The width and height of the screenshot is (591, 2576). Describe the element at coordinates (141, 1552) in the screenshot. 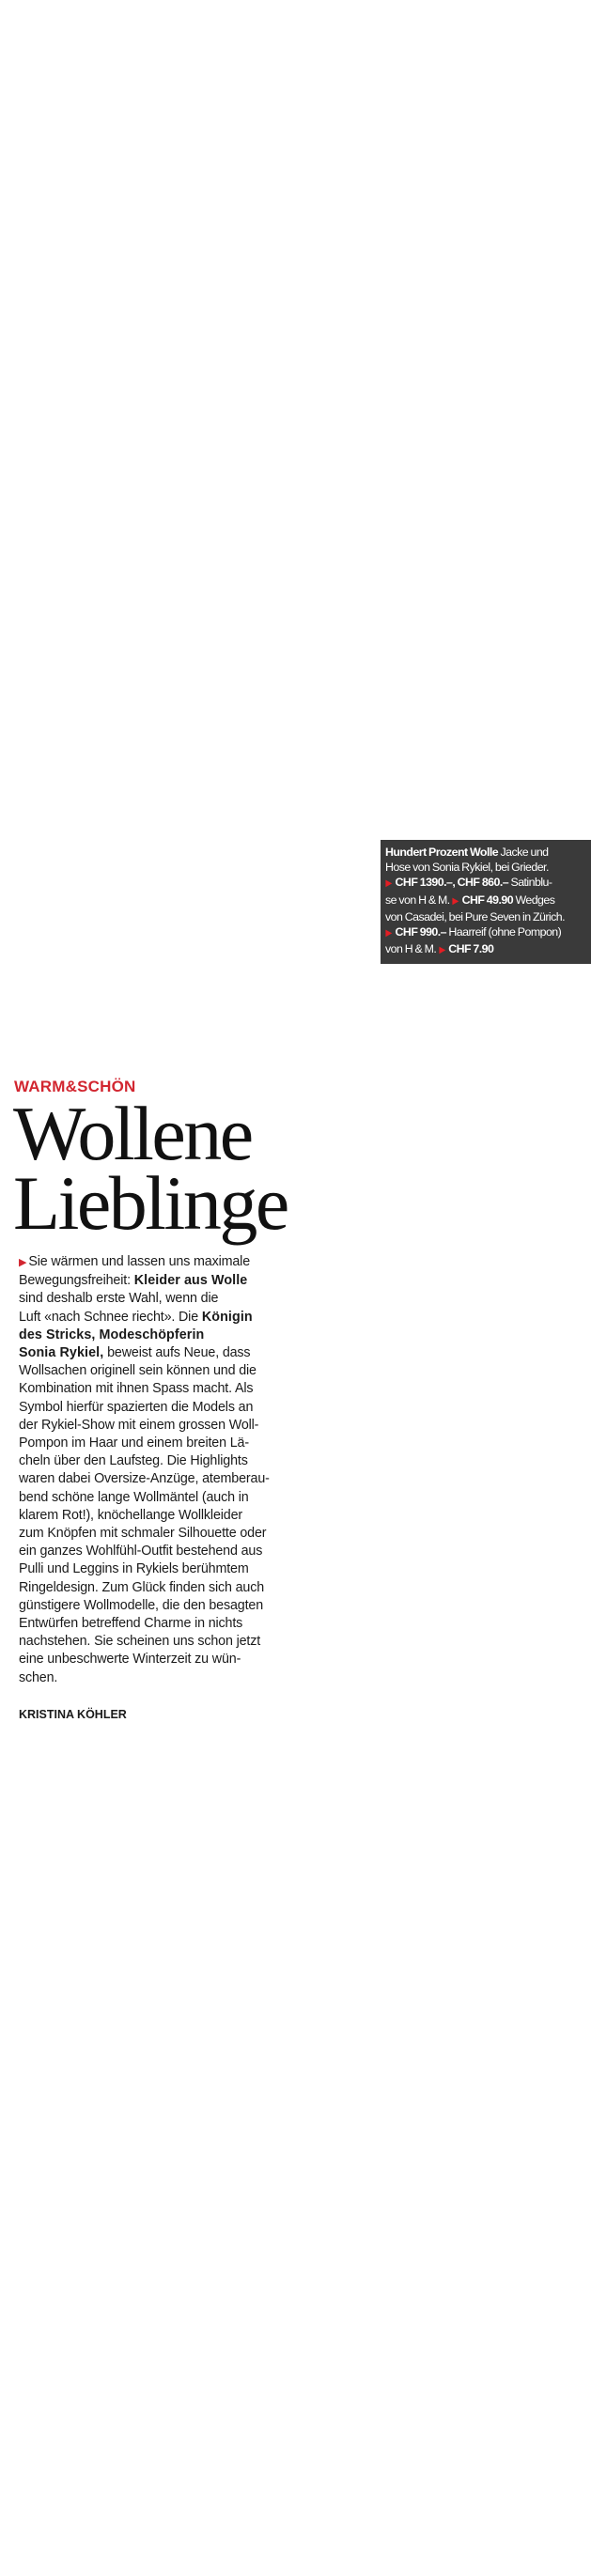

I see `body-text: ein ganzes Wohlfühl-Outfit bestehend aus` at that location.